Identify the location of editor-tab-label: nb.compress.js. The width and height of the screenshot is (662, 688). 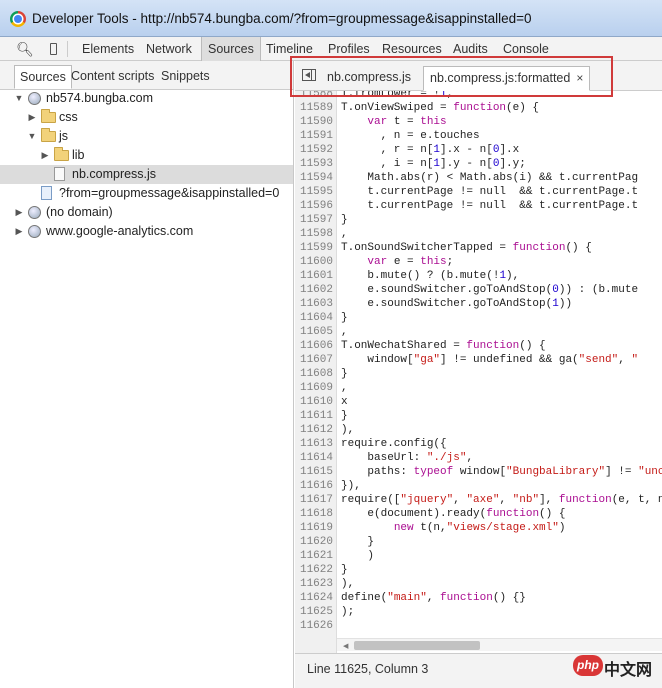
(369, 77).